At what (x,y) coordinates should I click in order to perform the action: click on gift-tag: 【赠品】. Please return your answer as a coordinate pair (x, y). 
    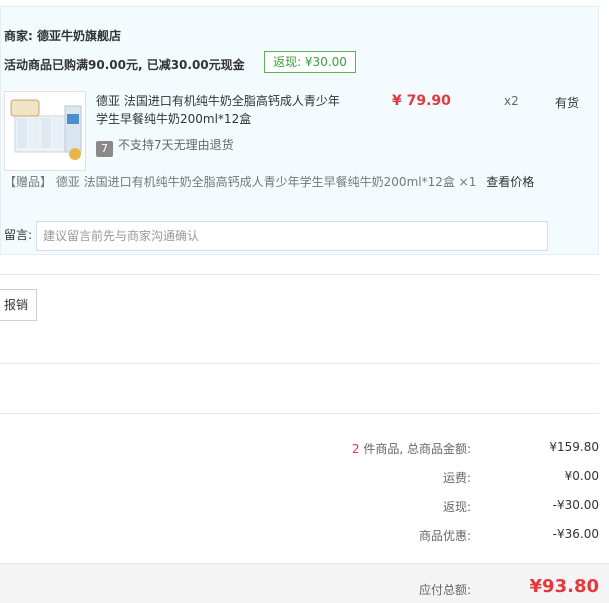
    Looking at the image, I should click on (28, 182).